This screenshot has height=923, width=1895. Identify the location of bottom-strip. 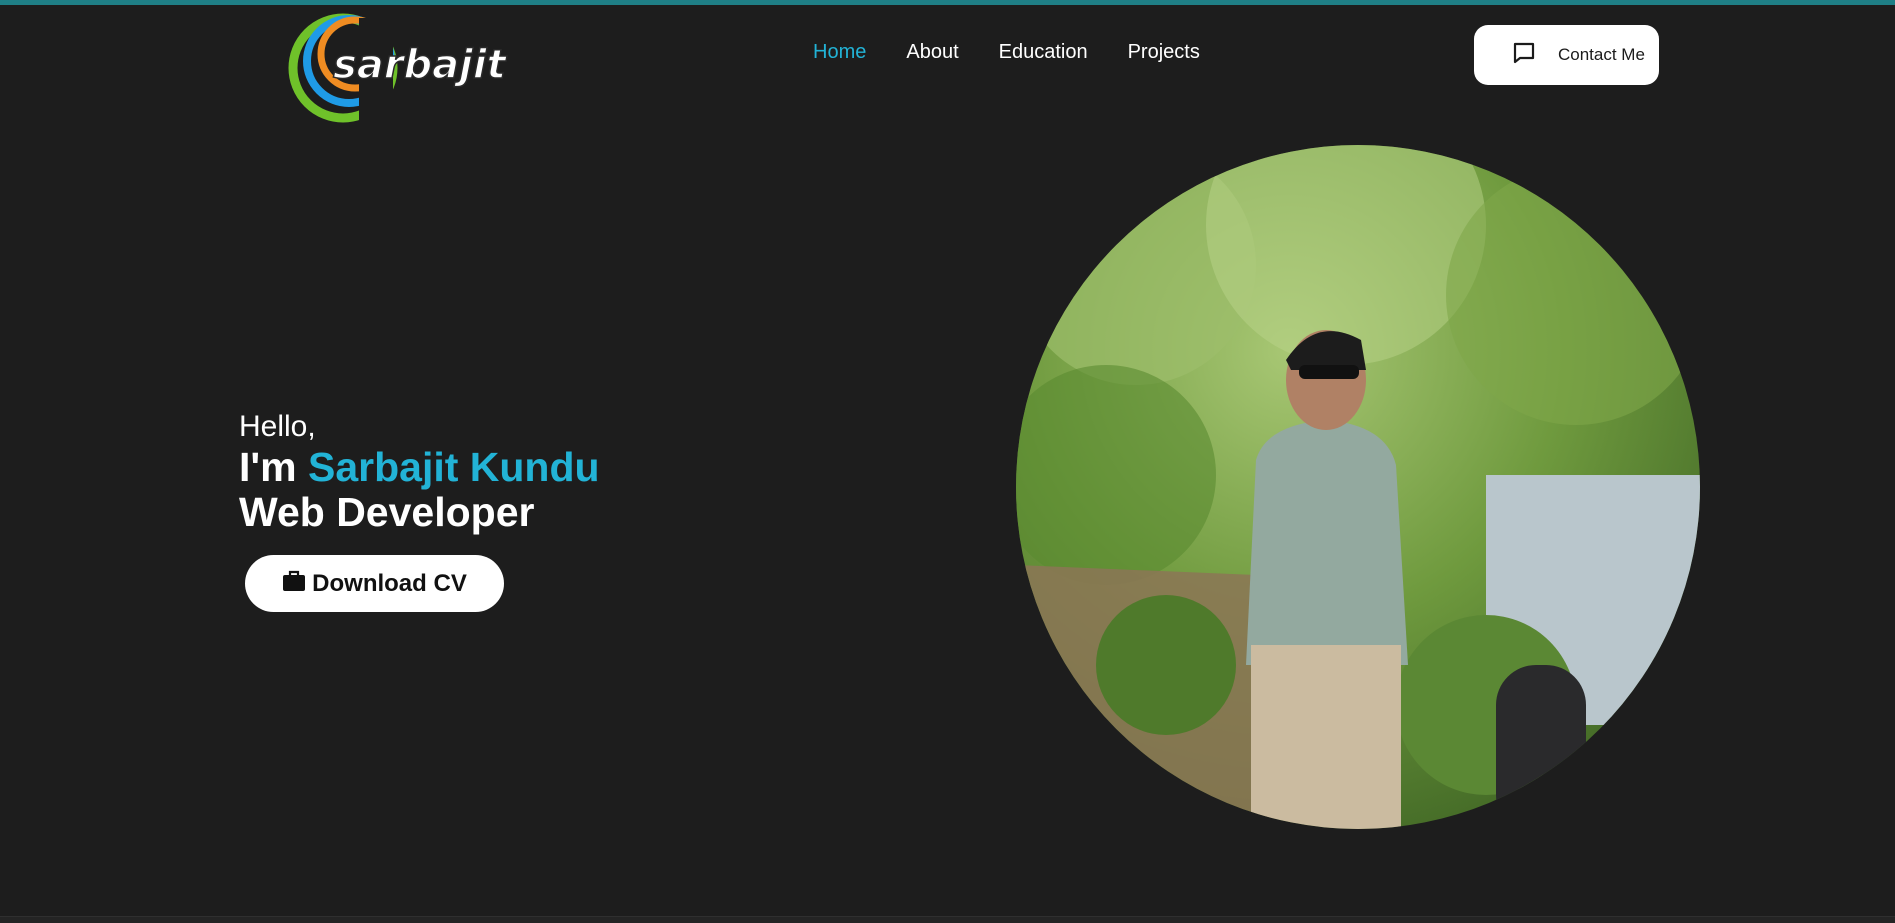
(947, 919).